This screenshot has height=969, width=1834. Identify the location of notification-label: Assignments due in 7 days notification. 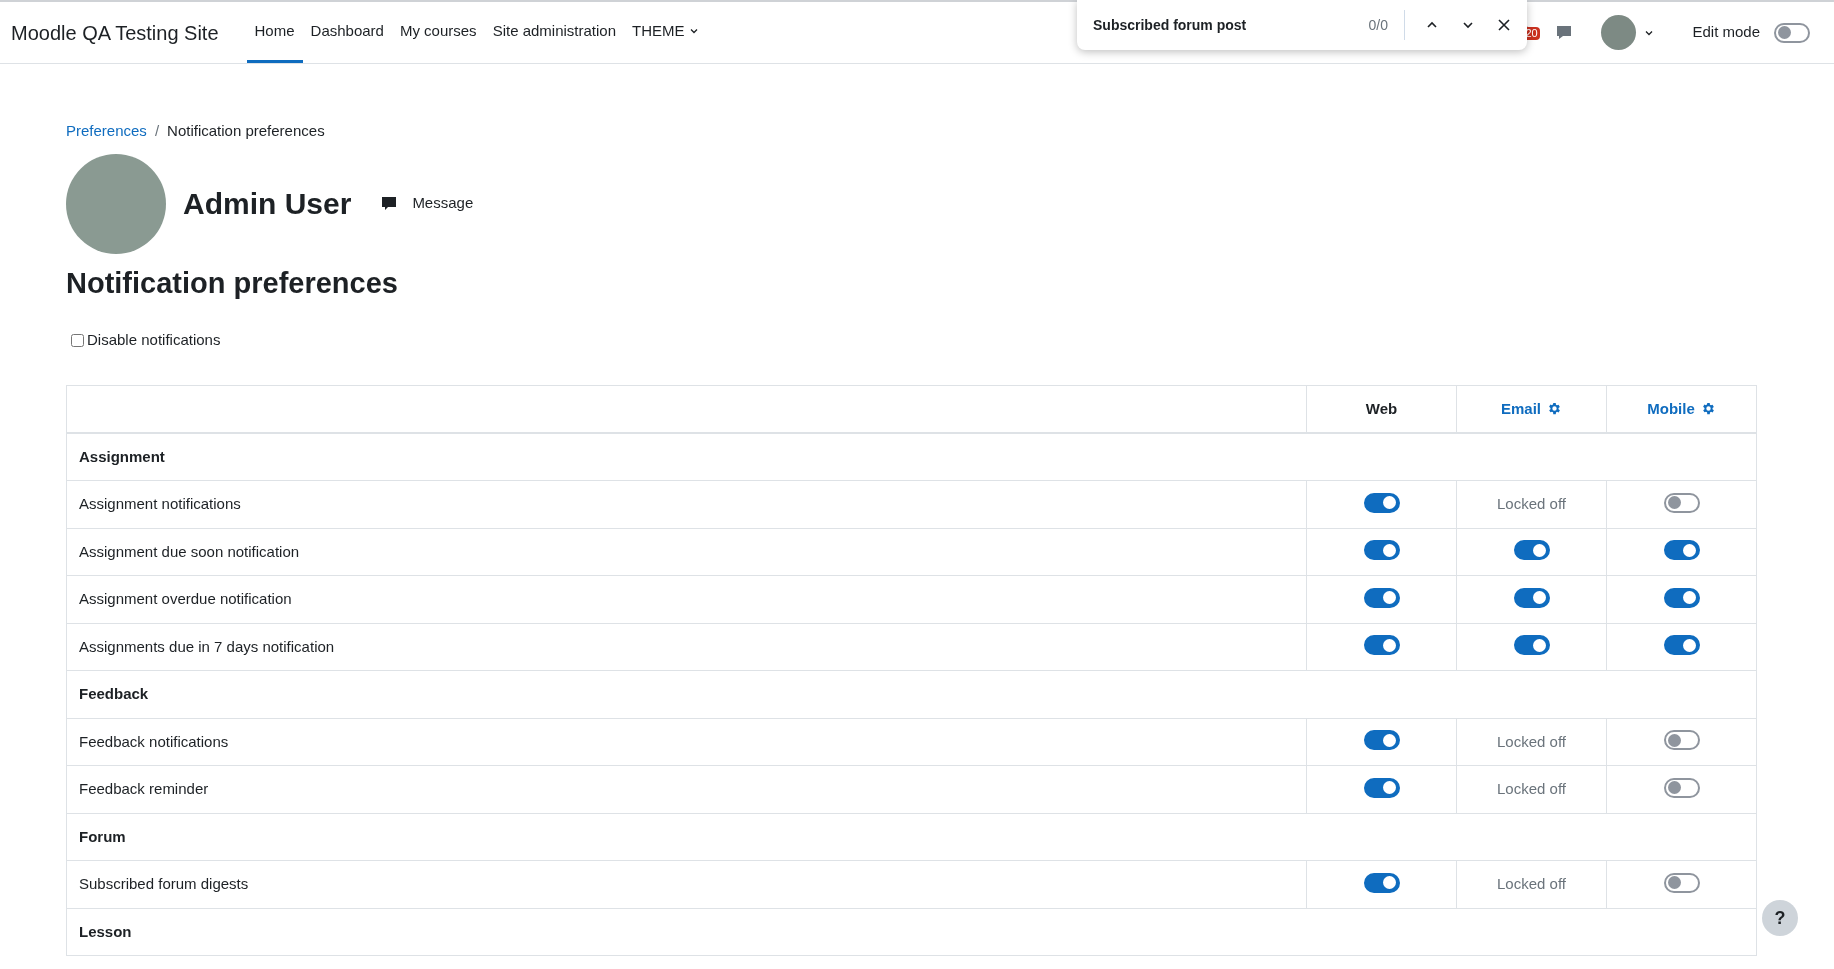
(207, 646).